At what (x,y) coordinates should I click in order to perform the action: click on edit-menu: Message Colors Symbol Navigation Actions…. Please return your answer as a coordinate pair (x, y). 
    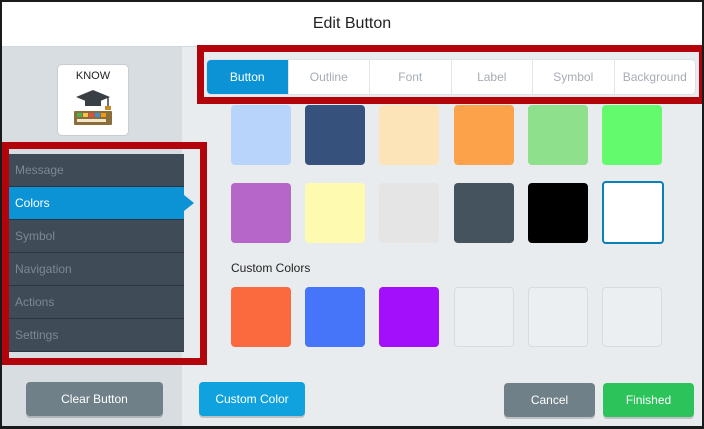
    Looking at the image, I should click on (101, 253).